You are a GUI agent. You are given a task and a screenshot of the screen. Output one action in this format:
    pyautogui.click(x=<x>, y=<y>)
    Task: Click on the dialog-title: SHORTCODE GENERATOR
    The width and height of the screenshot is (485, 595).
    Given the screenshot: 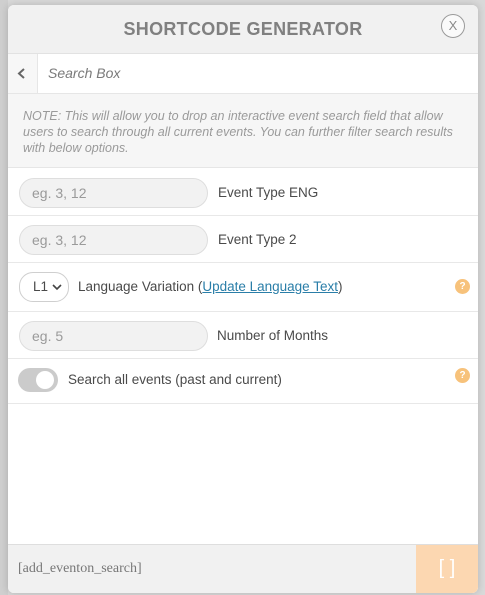 What is the action you would take?
    pyautogui.click(x=243, y=29)
    